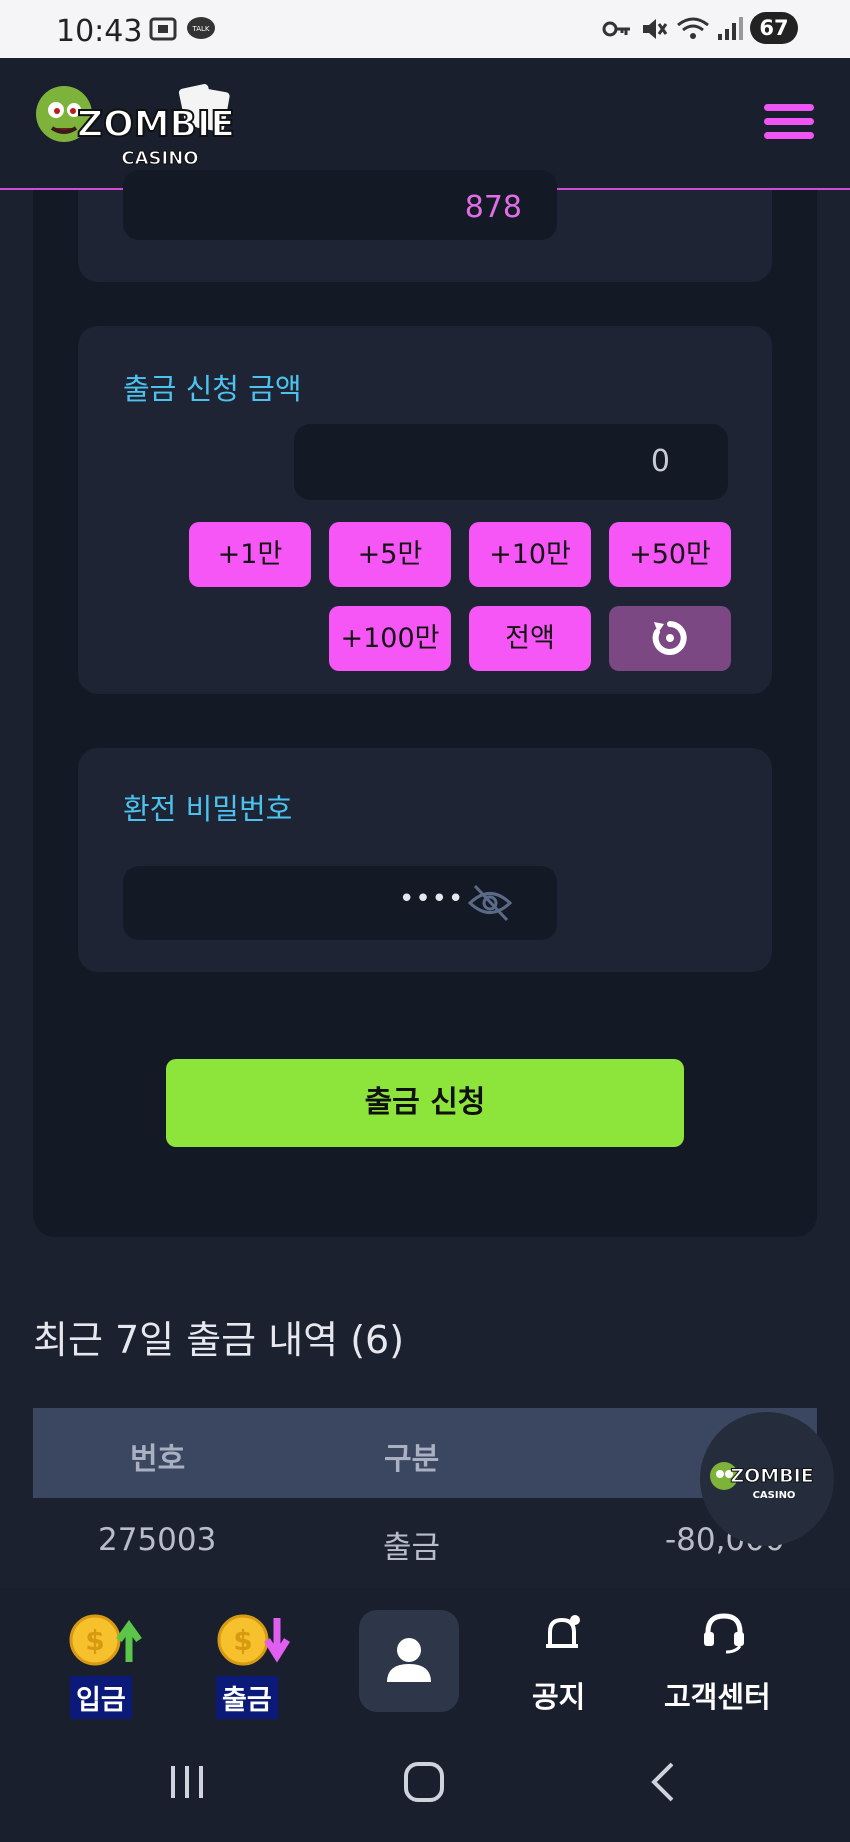  Describe the element at coordinates (101, 1697) in the screenshot. I see `nav-deposit-label: 입금` at that location.